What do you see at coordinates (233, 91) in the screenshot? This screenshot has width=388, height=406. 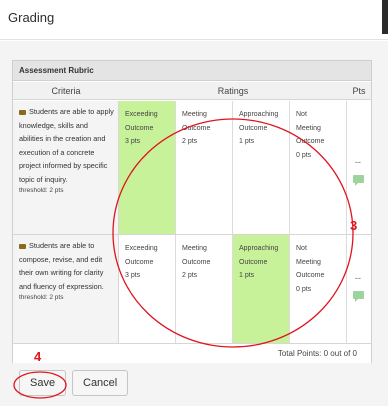 I see `ratings-header: Ratings` at bounding box center [233, 91].